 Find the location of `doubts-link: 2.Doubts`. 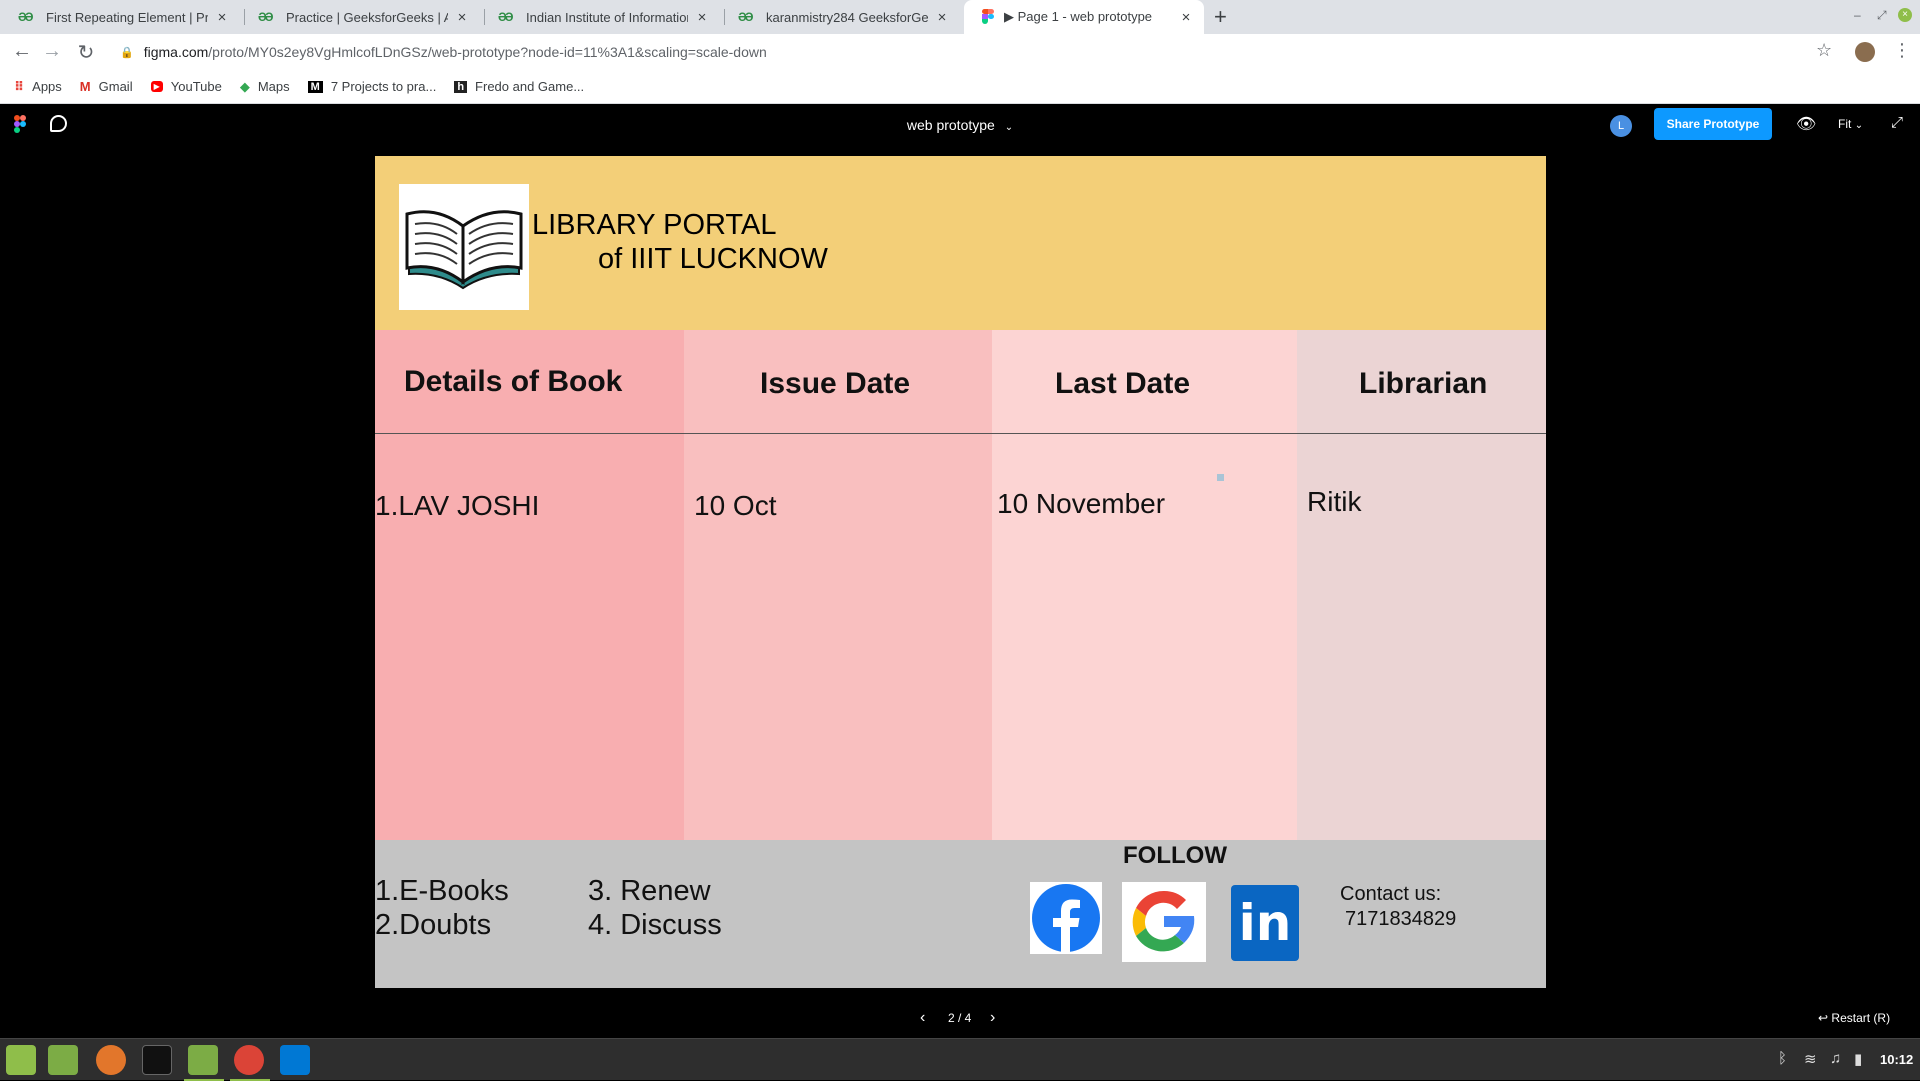

doubts-link: 2.Doubts is located at coordinates (433, 925).